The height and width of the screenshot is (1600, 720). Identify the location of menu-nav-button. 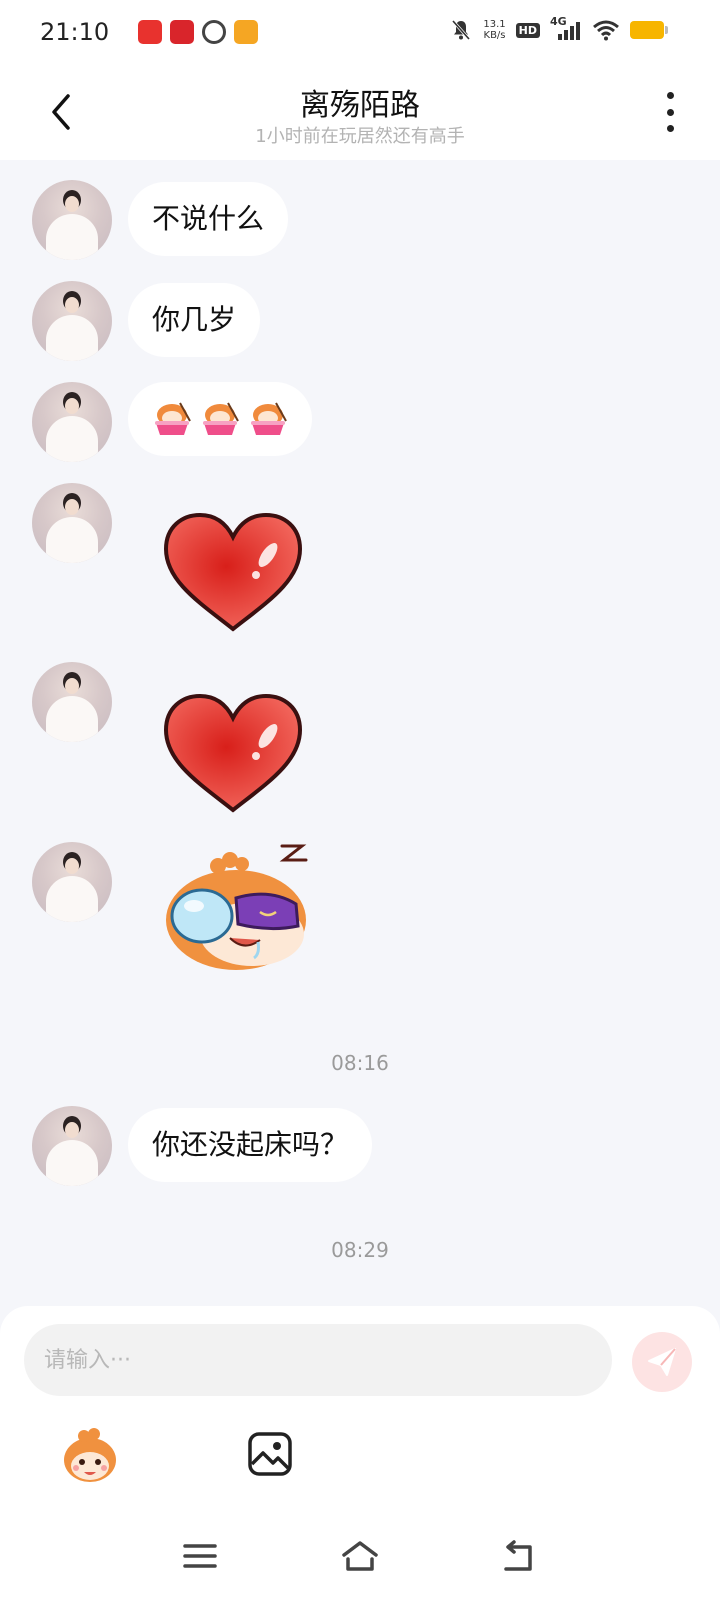
(200, 1556).